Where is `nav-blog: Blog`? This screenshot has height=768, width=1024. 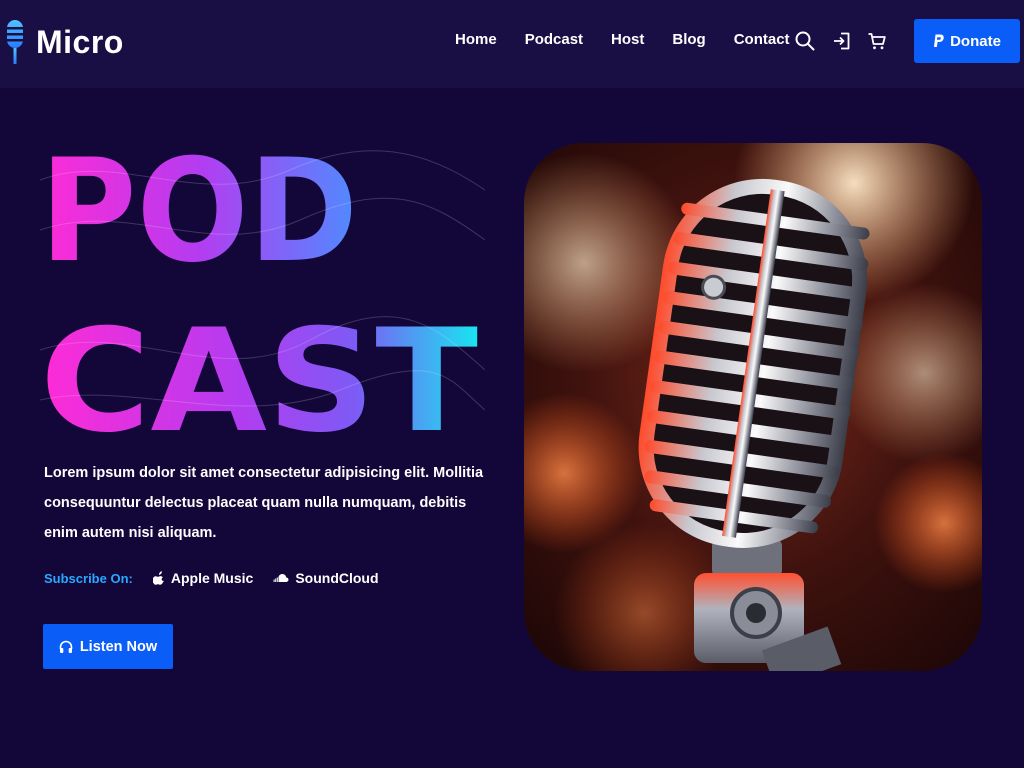
nav-blog: Blog is located at coordinates (688, 40).